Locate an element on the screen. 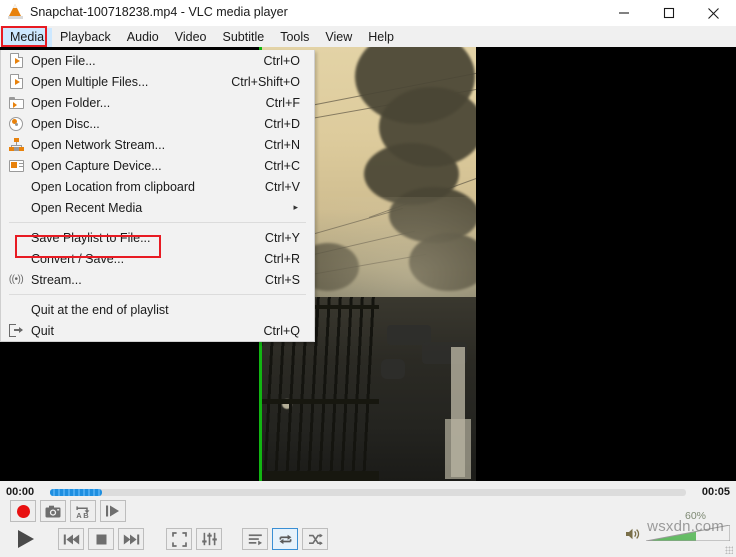 The width and height of the screenshot is (736, 557). shuffle-button is located at coordinates (315, 539).